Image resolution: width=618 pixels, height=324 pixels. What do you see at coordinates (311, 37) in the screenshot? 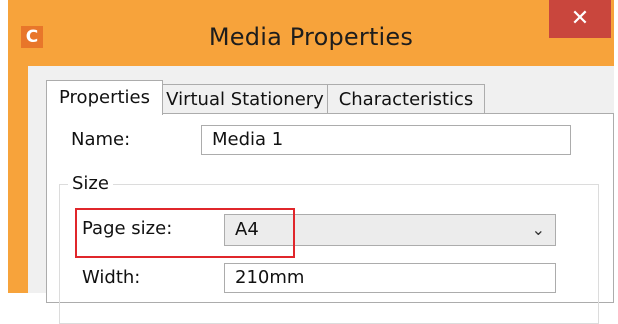
I see `dialog-title: Media Properties` at bounding box center [311, 37].